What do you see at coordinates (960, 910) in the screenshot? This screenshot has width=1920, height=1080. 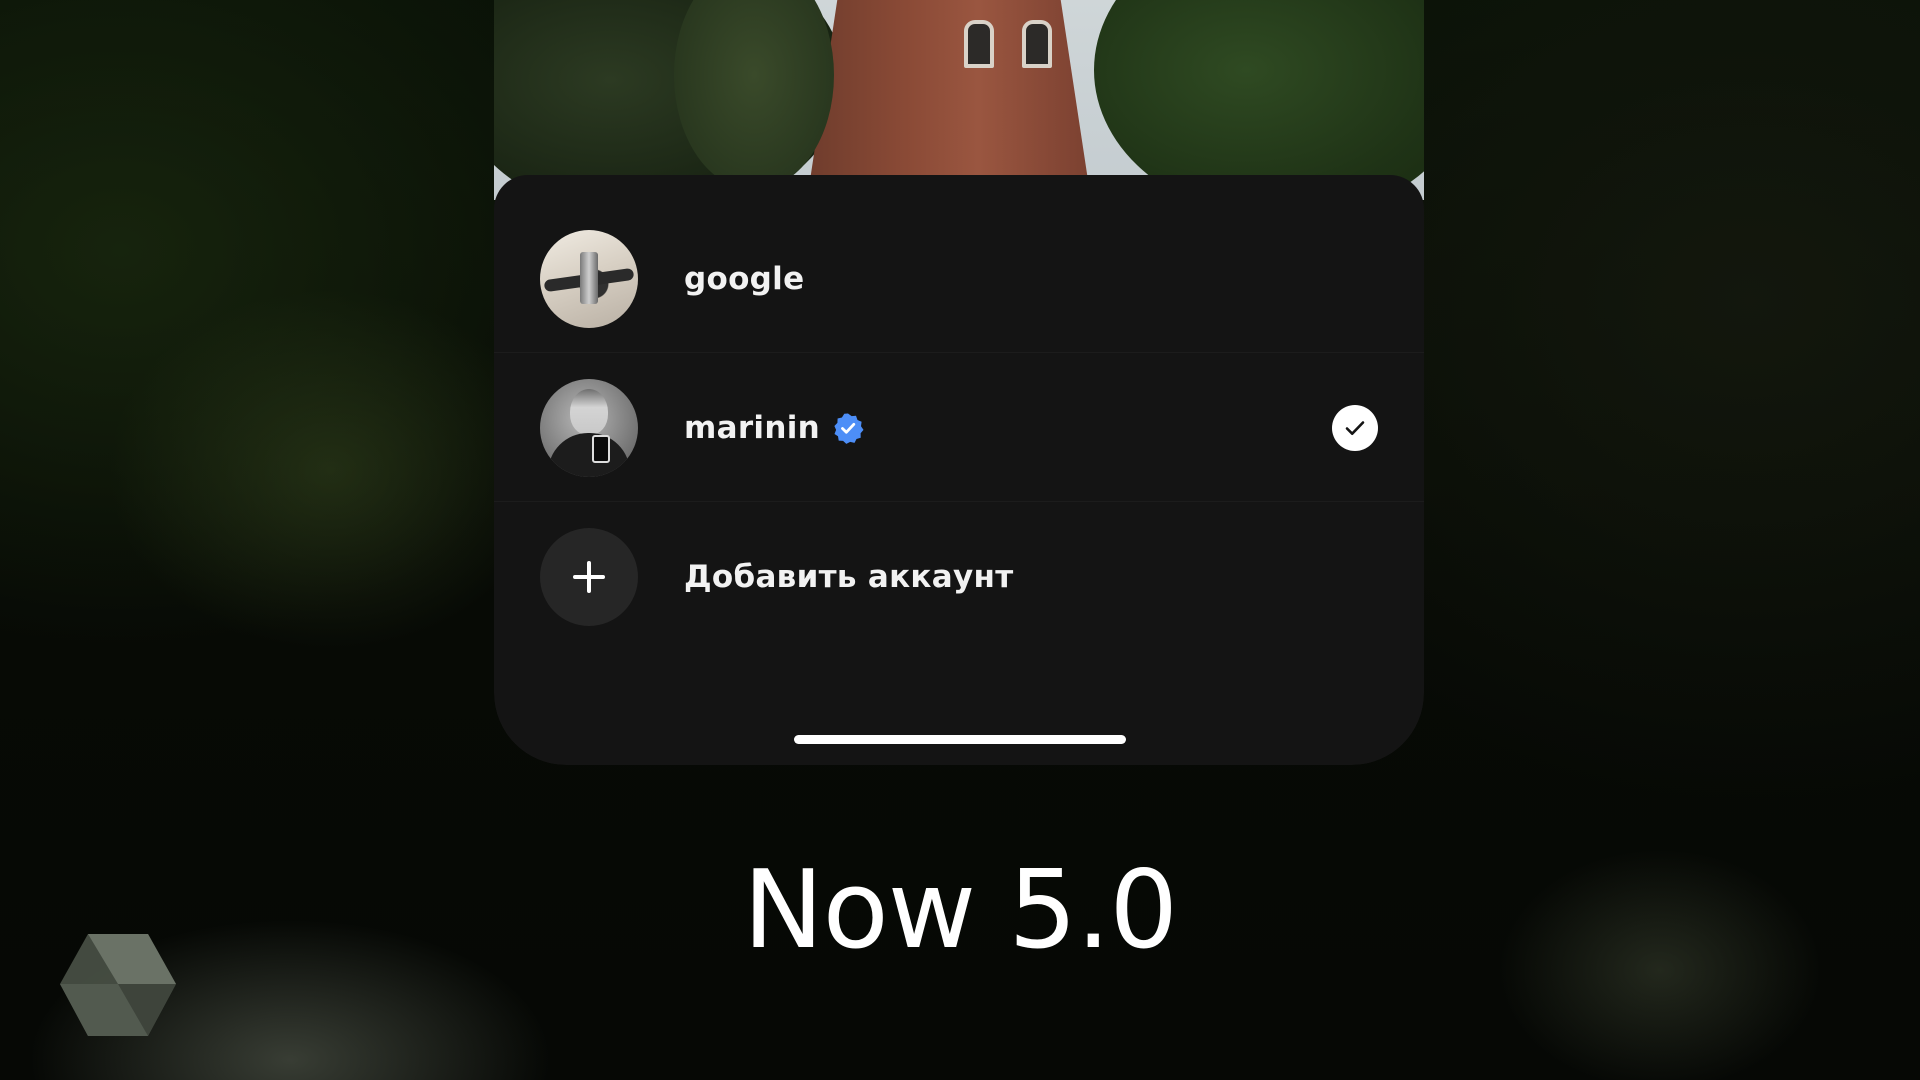 I see `version-caption: Now 5.0` at bounding box center [960, 910].